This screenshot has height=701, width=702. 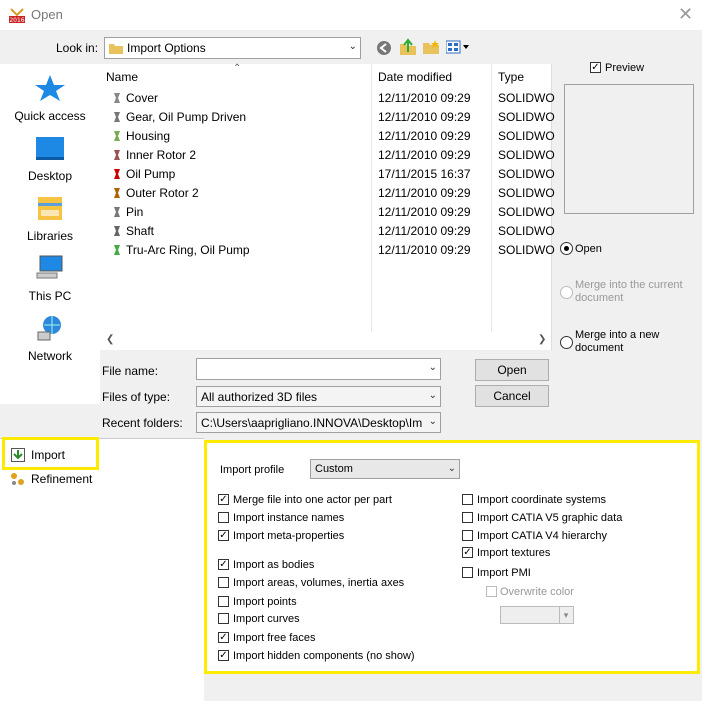 What do you see at coordinates (491, 591) in the screenshot?
I see `overwrite-color-checkbox` at bounding box center [491, 591].